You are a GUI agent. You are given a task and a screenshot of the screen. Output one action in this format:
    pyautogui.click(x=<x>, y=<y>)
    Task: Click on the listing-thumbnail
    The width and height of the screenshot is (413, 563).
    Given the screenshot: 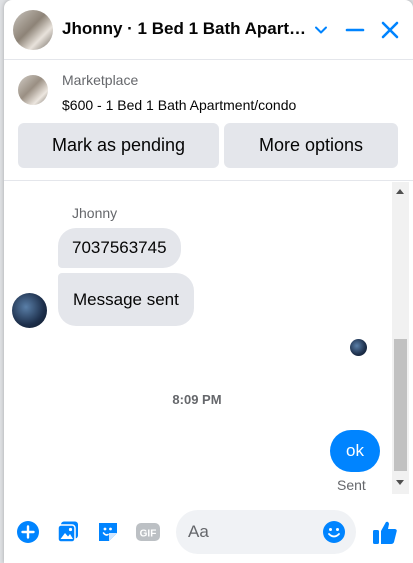 What is the action you would take?
    pyautogui.click(x=33, y=90)
    